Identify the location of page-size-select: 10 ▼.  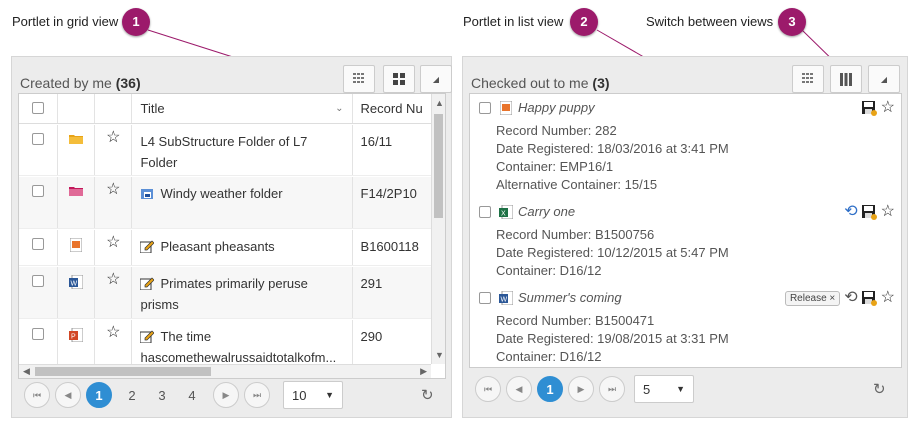
(313, 395).